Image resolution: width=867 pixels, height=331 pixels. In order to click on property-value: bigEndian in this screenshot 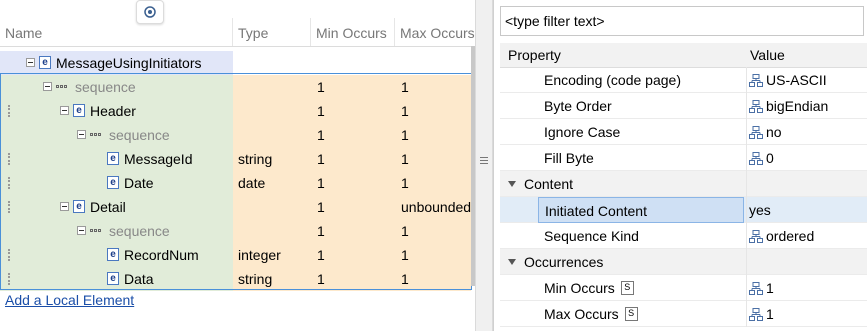, I will do `click(806, 106)`.